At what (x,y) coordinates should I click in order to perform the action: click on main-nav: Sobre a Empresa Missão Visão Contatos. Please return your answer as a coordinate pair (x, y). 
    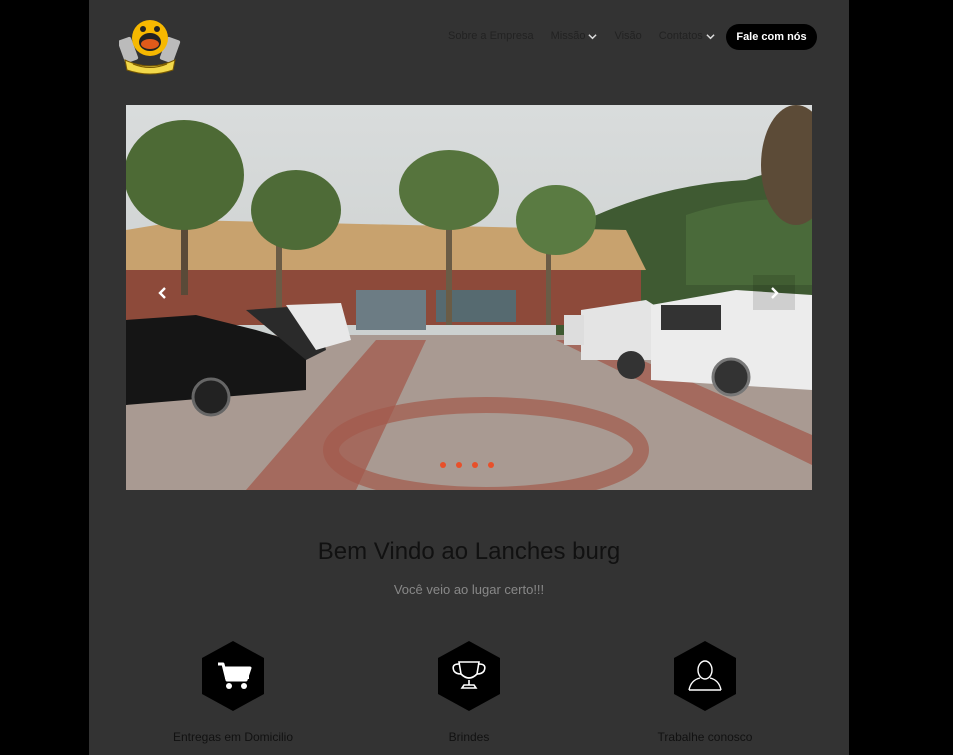
    Looking at the image, I should click on (590, 36).